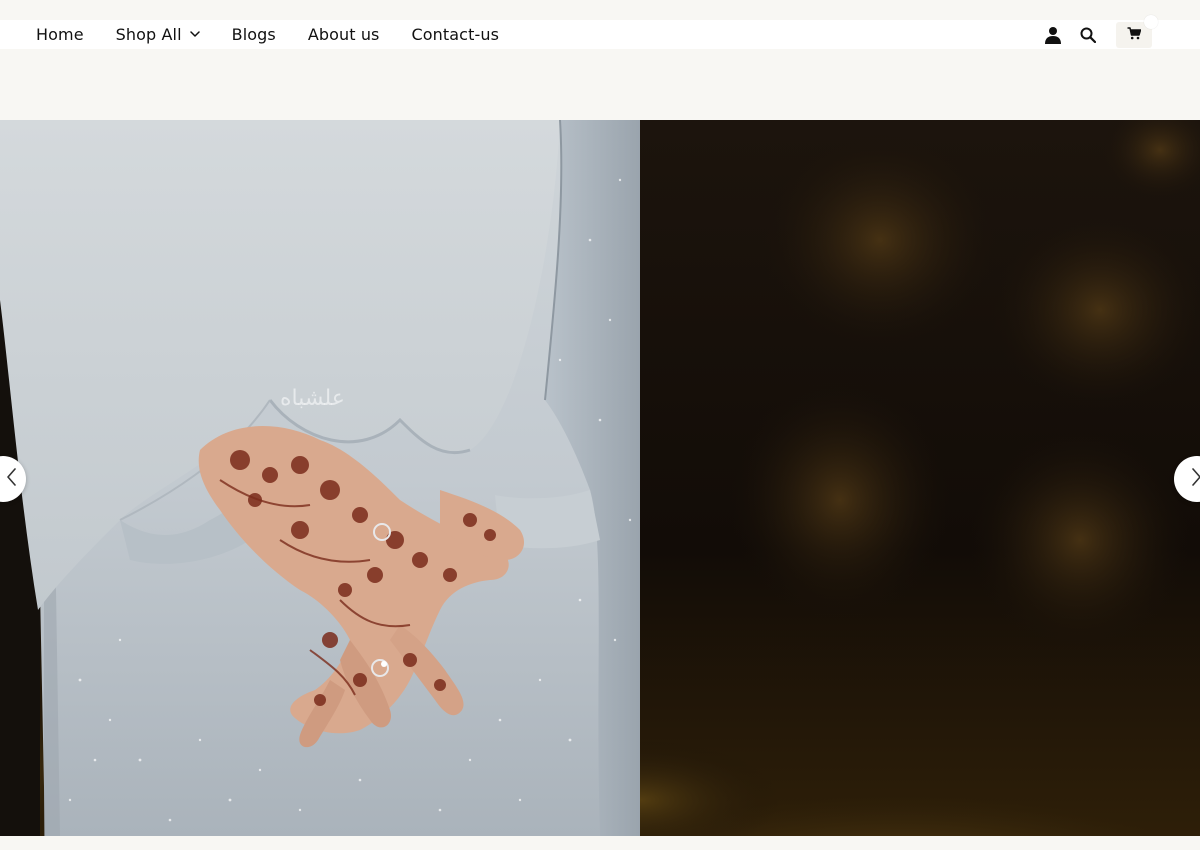  What do you see at coordinates (1134, 34) in the screenshot?
I see `cart-icon` at bounding box center [1134, 34].